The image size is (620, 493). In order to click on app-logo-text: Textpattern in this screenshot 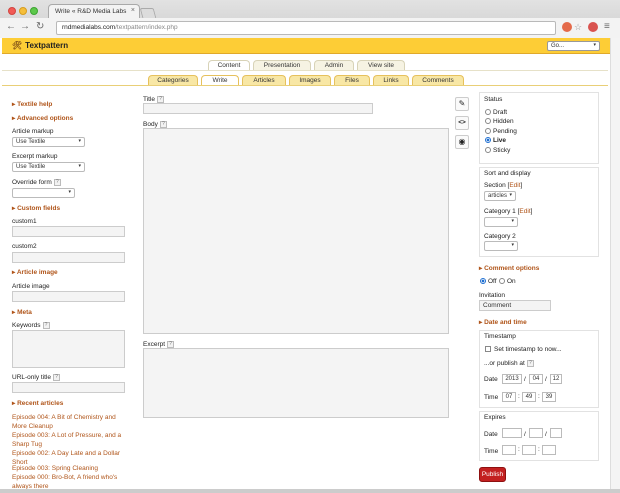, I will do `click(47, 45)`.